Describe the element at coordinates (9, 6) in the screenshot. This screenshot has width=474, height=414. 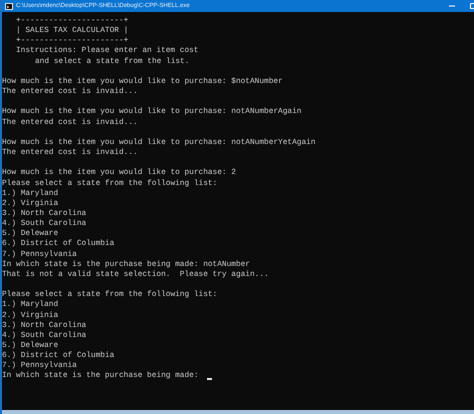
I see `console-icon` at that location.